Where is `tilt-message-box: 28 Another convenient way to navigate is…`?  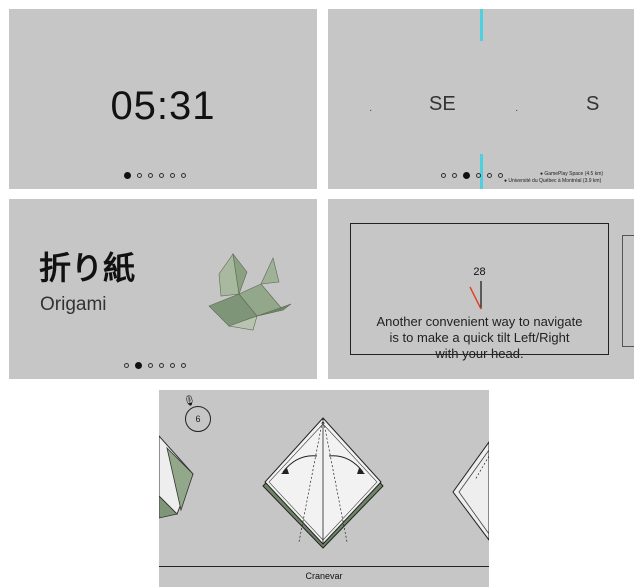 tilt-message-box: 28 Another convenient way to navigate is… is located at coordinates (479, 292).